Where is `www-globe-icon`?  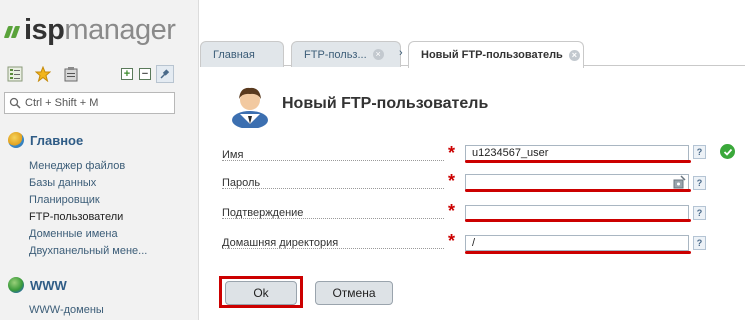 www-globe-icon is located at coordinates (16, 285).